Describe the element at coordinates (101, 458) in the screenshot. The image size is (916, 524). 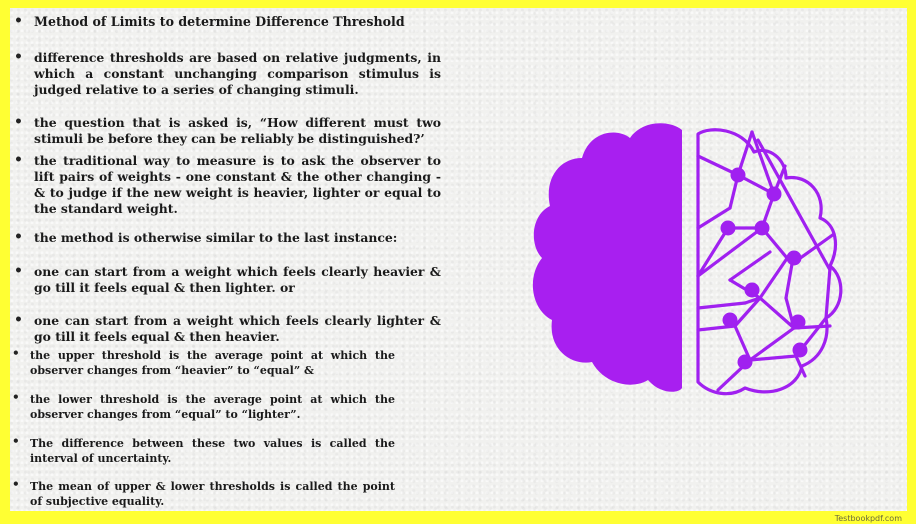
I see `term-interval-of-uncertainty: interval of uncertainty.` at that location.